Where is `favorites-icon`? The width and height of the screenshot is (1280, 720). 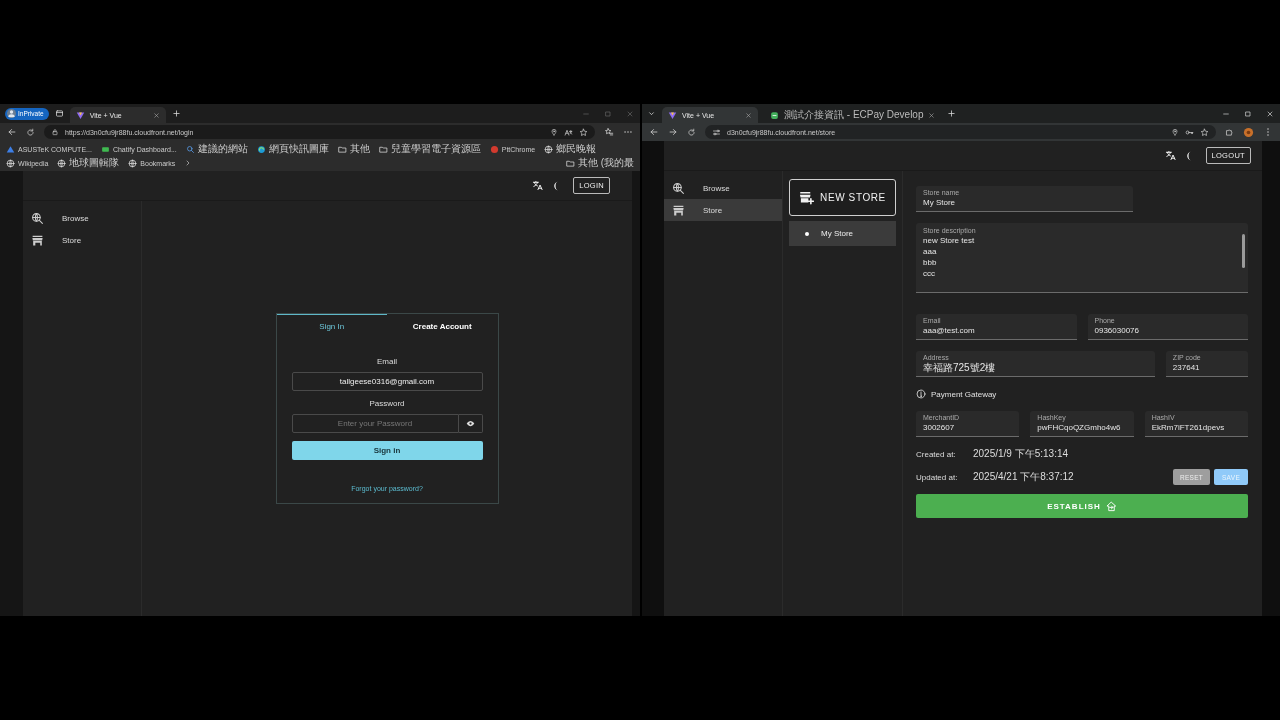 favorites-icon is located at coordinates (609, 132).